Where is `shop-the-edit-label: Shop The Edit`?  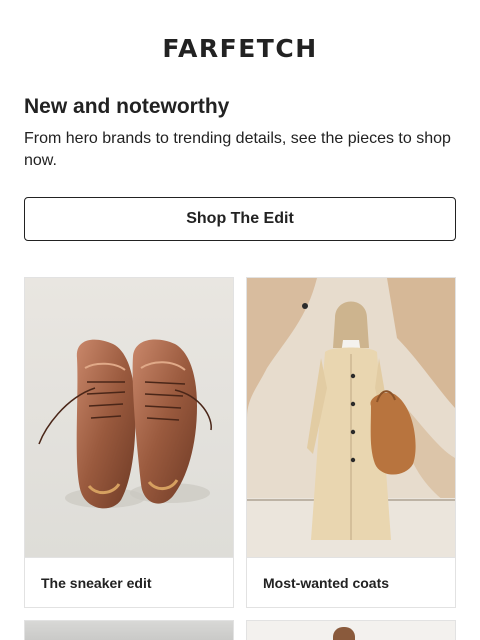
shop-the-edit-label: Shop The Edit is located at coordinates (240, 218).